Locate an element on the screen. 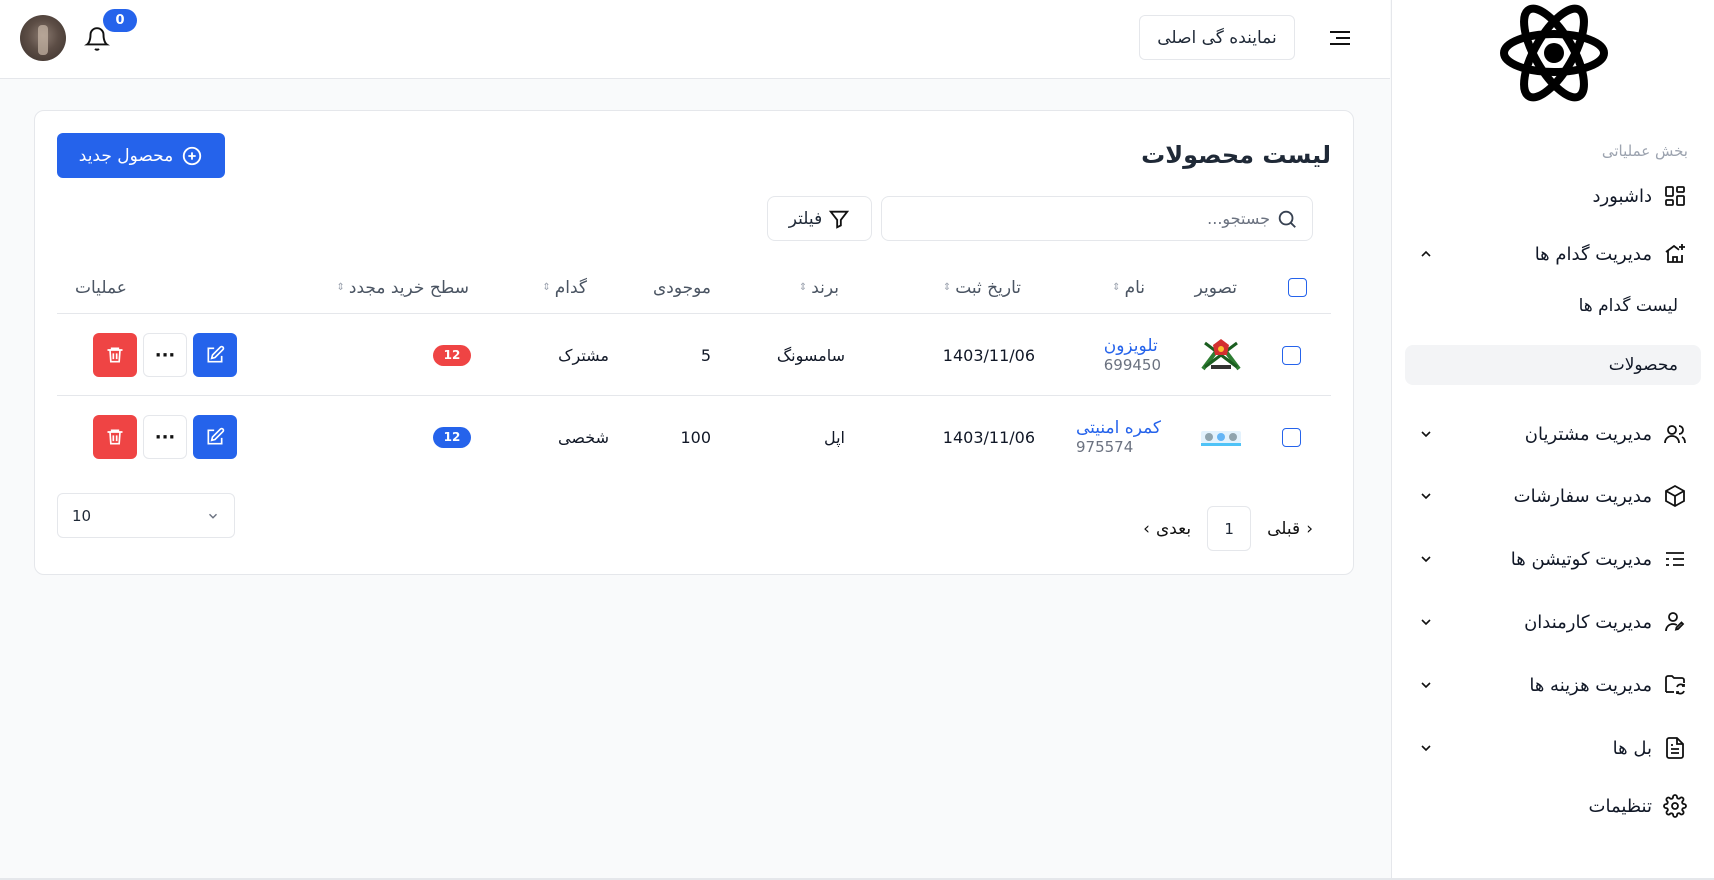 Image resolution: width=1714 pixels, height=880 pixels. product-code: 975574 is located at coordinates (1105, 447).